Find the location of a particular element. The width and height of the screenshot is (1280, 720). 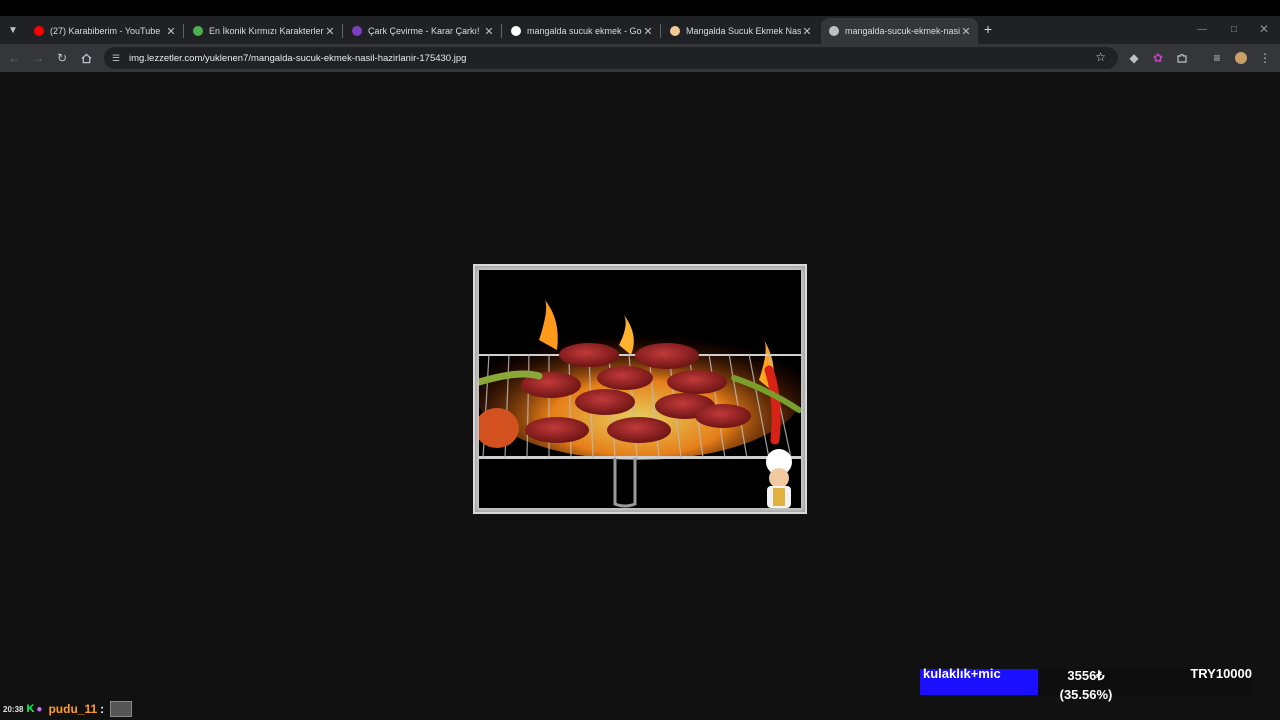

displayed-image is located at coordinates (640, 389).